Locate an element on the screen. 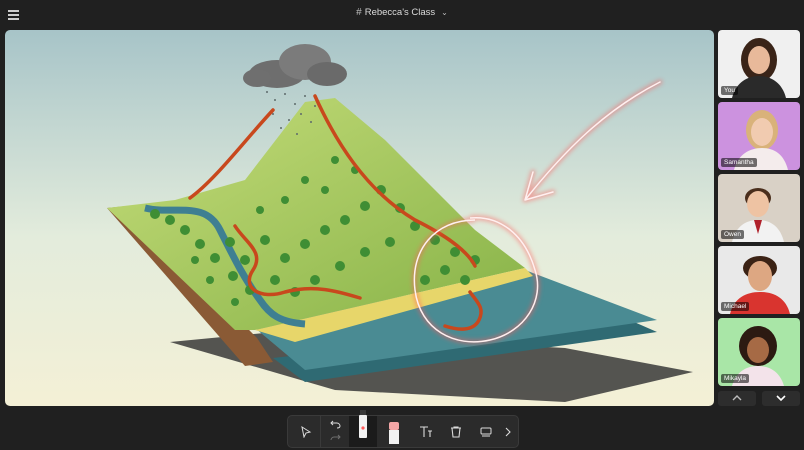  chevron-down-icon is located at coordinates (781, 398).